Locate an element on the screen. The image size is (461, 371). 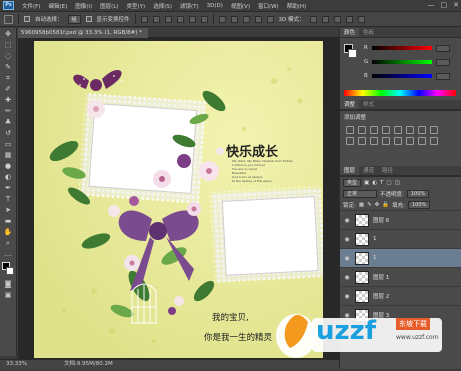
tab-color: 颜色 is located at coordinates (350, 32).